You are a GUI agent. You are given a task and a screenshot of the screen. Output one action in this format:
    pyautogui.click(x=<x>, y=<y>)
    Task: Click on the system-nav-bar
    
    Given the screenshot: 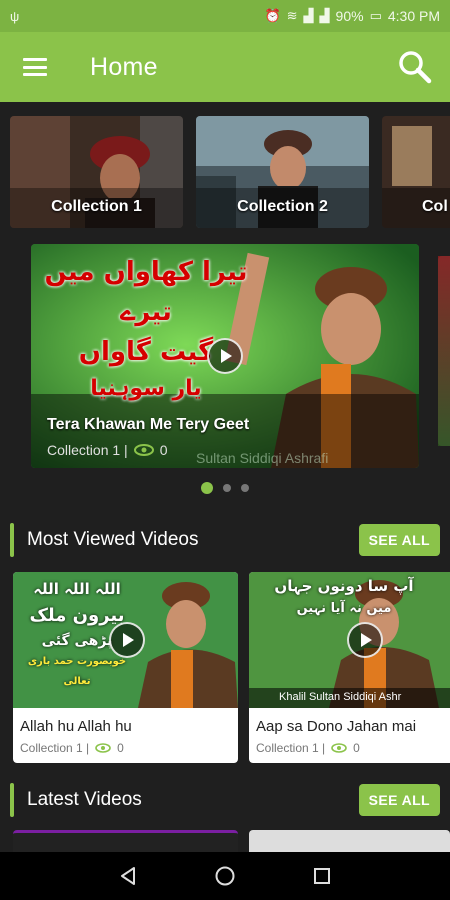 What is the action you would take?
    pyautogui.click(x=225, y=876)
    